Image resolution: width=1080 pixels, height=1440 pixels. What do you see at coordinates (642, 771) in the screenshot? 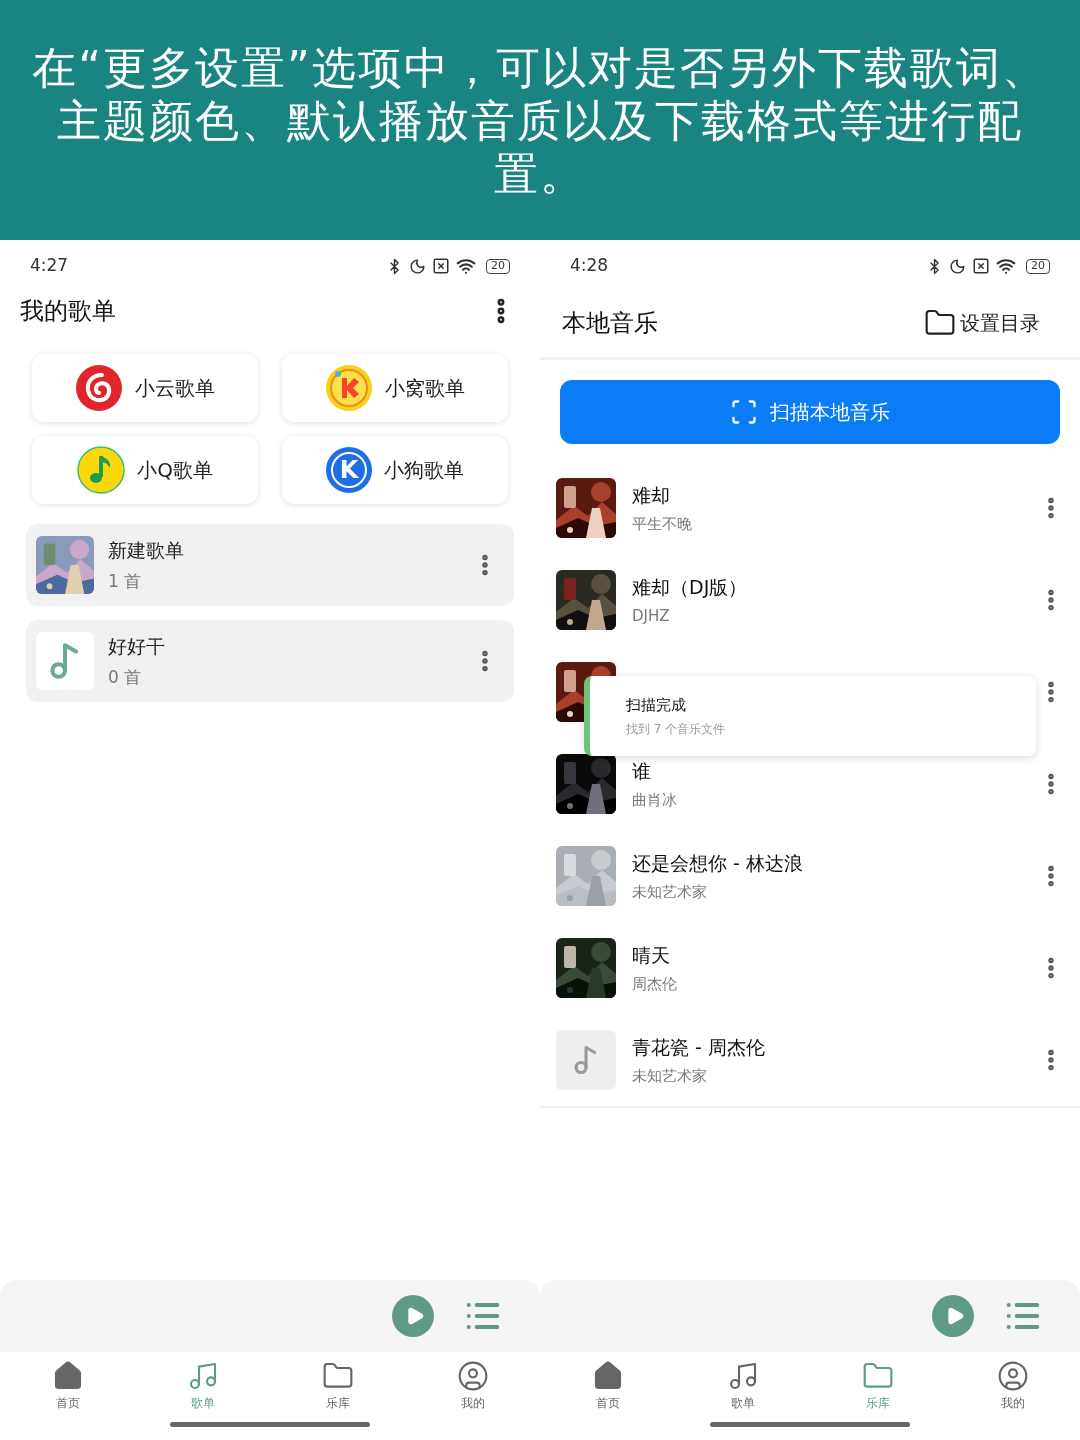
I see `song-title: 谁` at bounding box center [642, 771].